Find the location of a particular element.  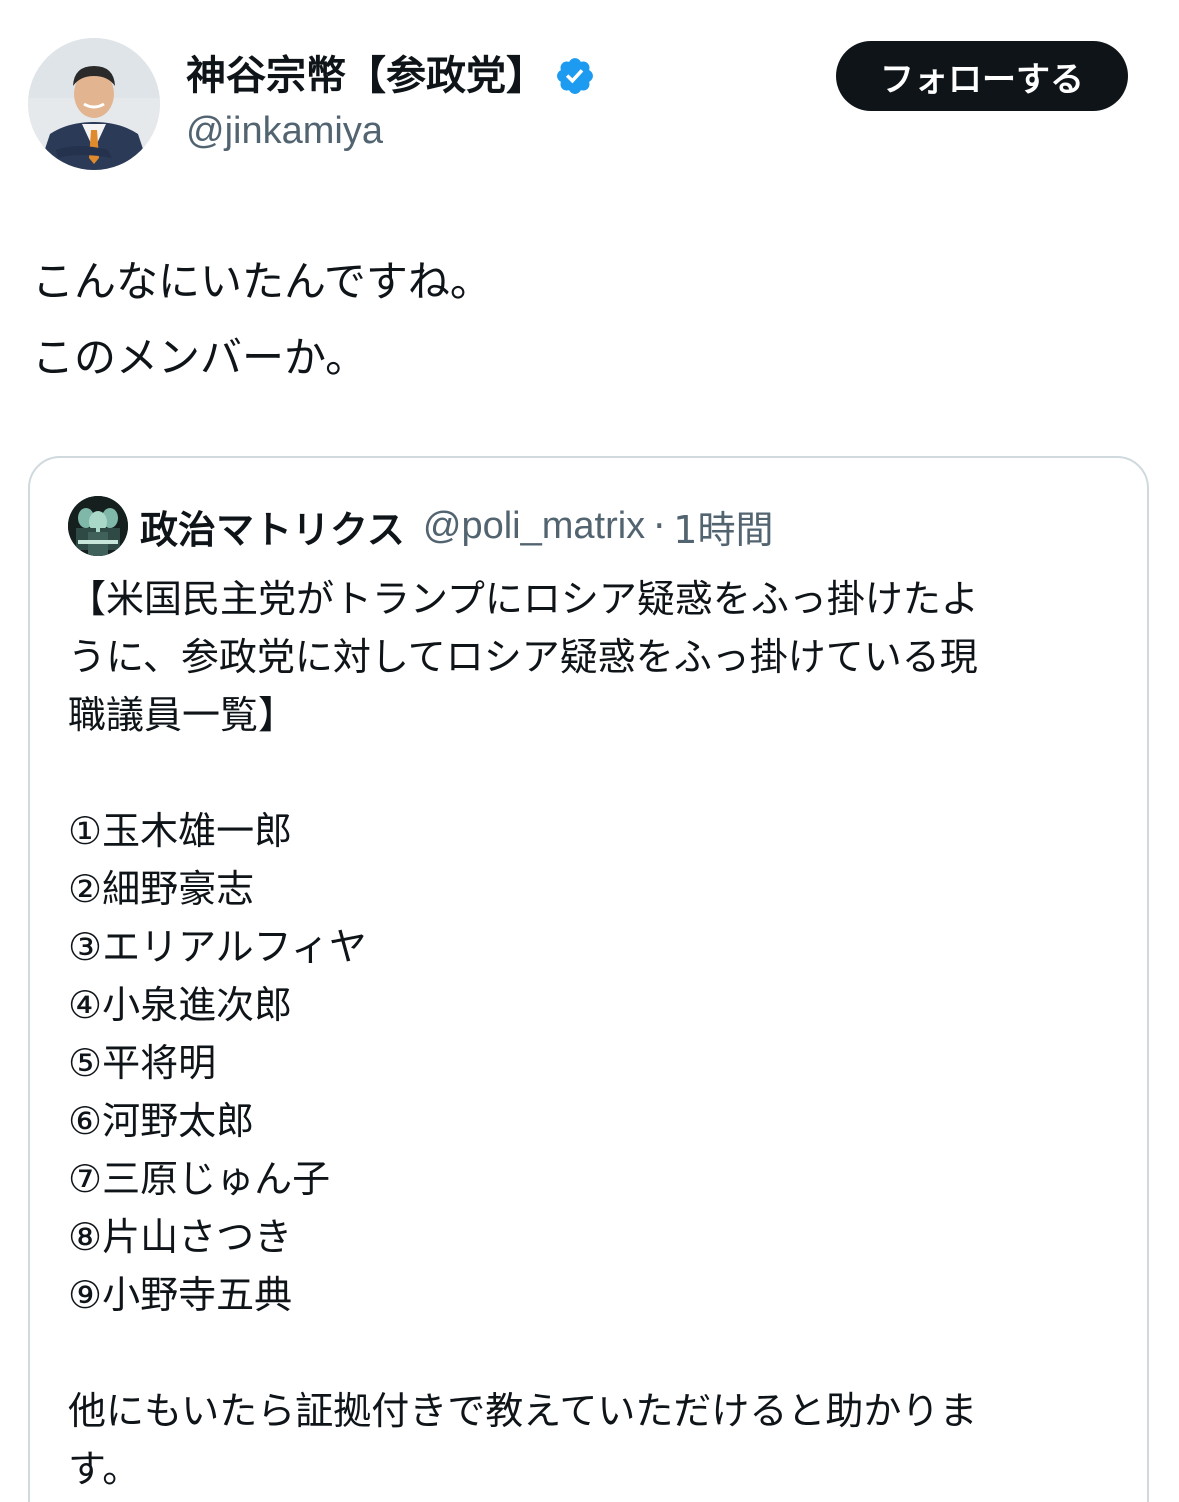

quote-author-handle: @poli_matrix is located at coordinates (534, 526).